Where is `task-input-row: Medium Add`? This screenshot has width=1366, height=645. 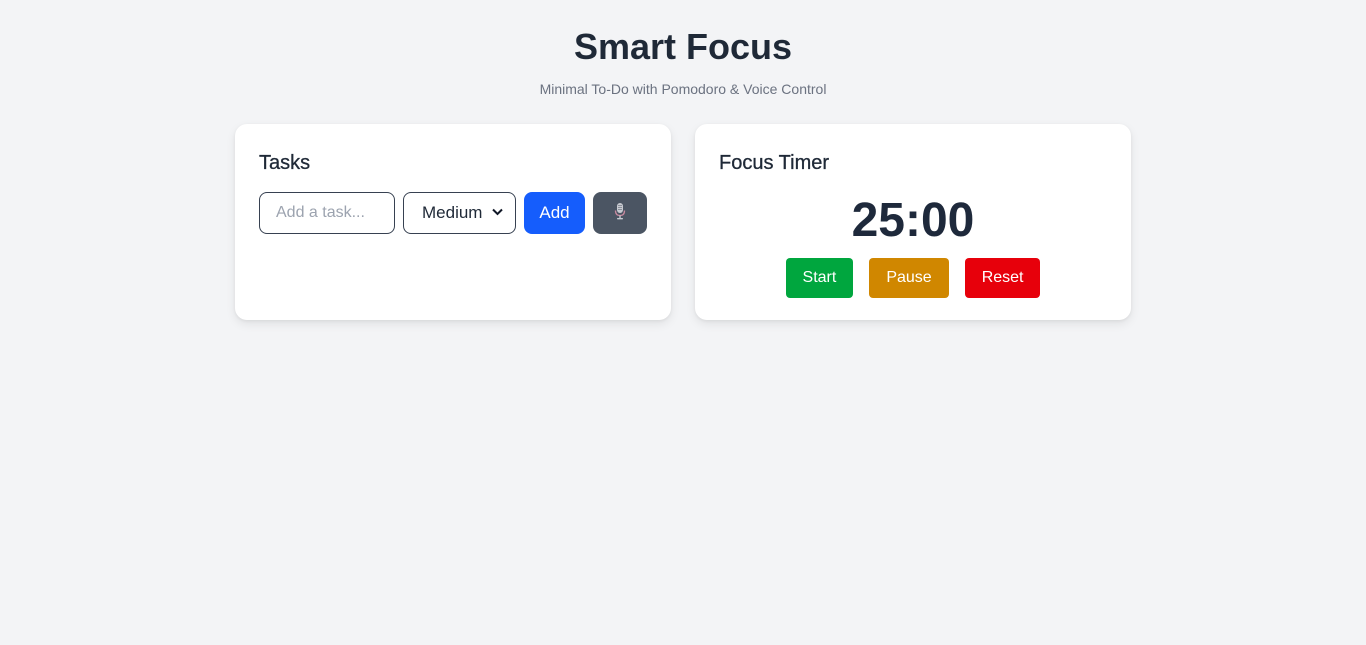
task-input-row: Medium Add is located at coordinates (453, 213).